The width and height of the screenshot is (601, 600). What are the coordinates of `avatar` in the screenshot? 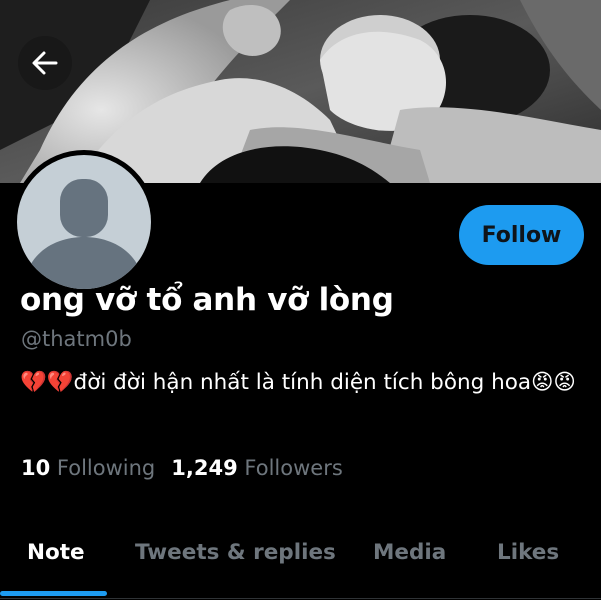 It's located at (84, 222).